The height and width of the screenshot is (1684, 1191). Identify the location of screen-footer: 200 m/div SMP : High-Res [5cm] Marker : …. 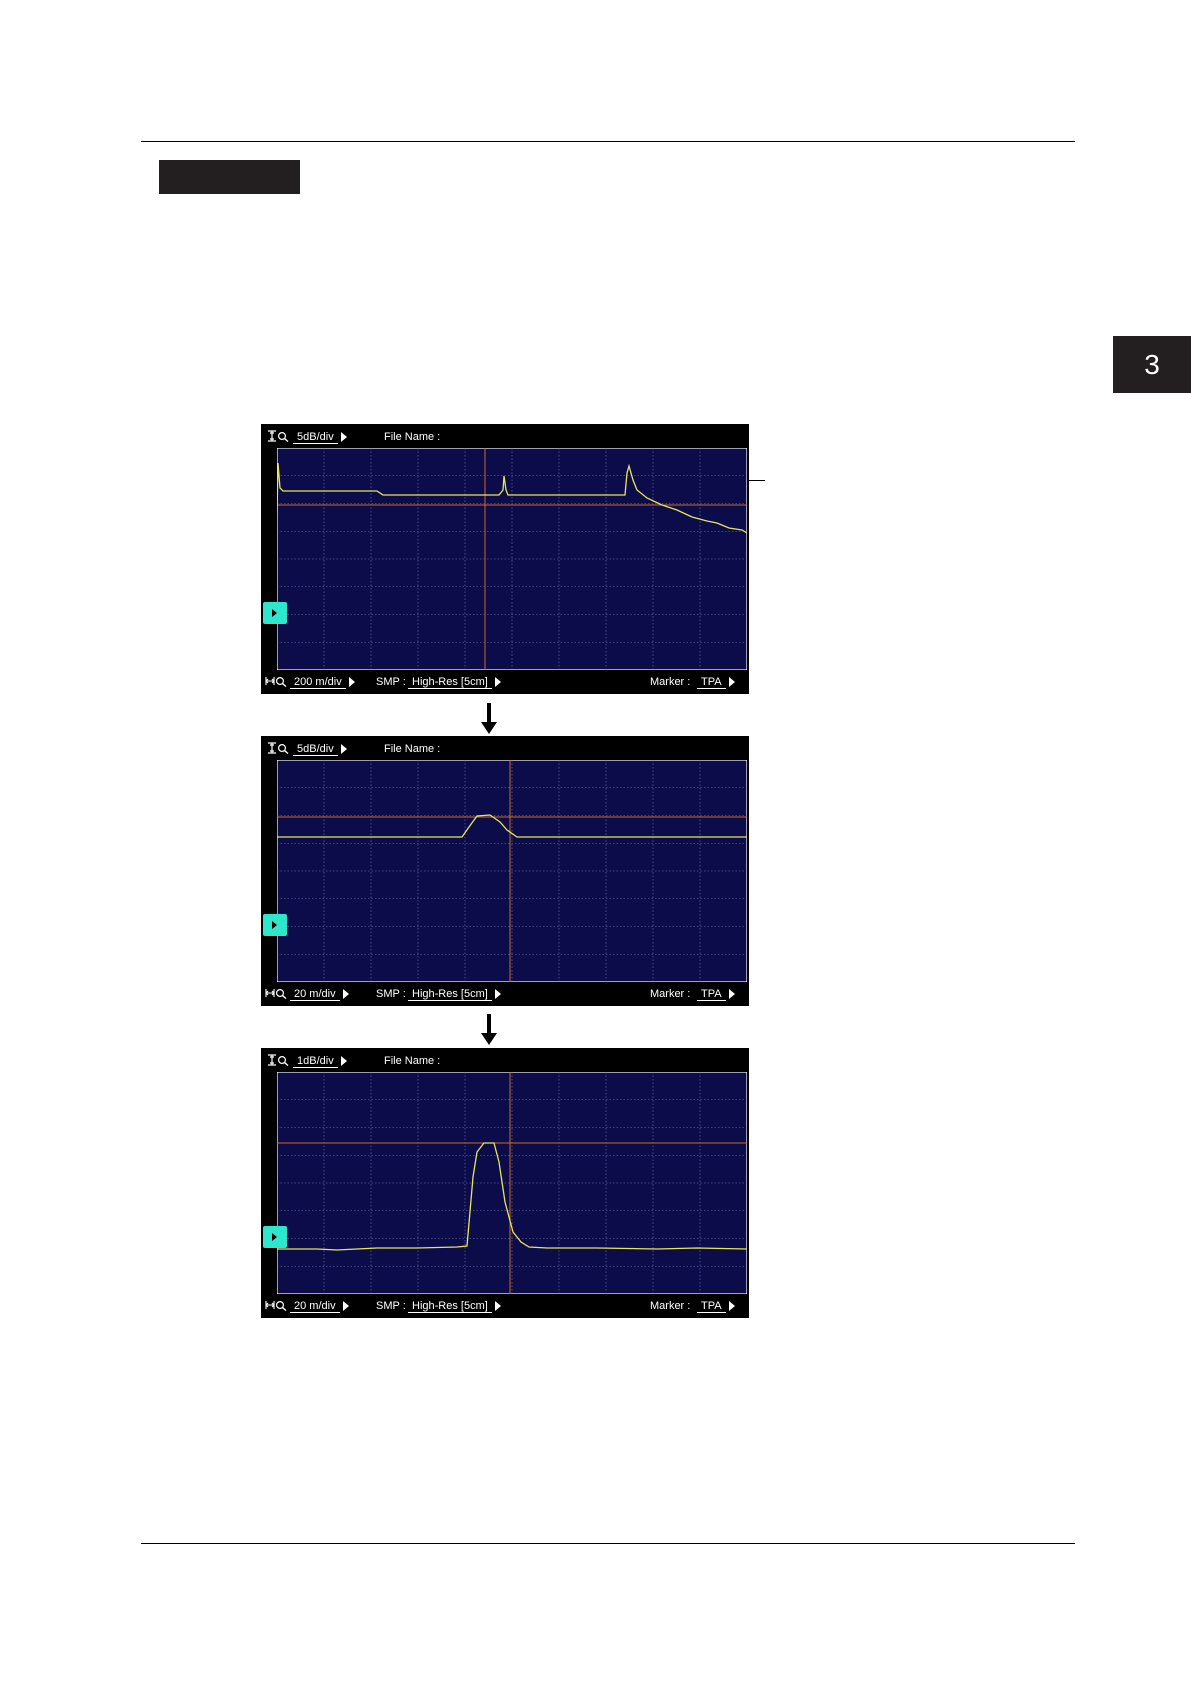
(505, 682).